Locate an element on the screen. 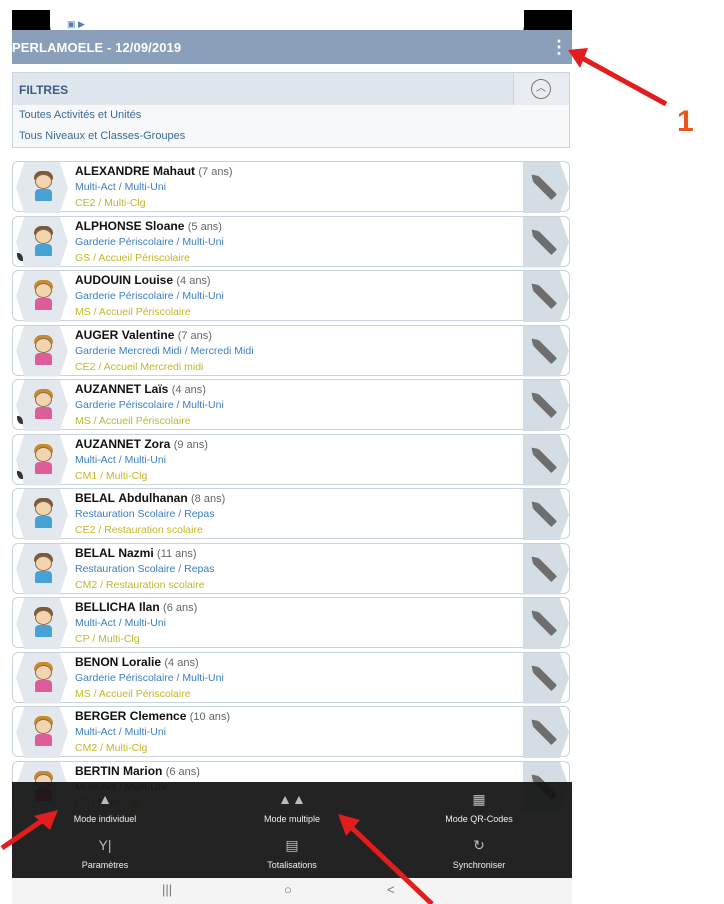 This screenshot has height=904, width=724. child-name: BERGER Clemence (10 ans) is located at coordinates (152, 716).